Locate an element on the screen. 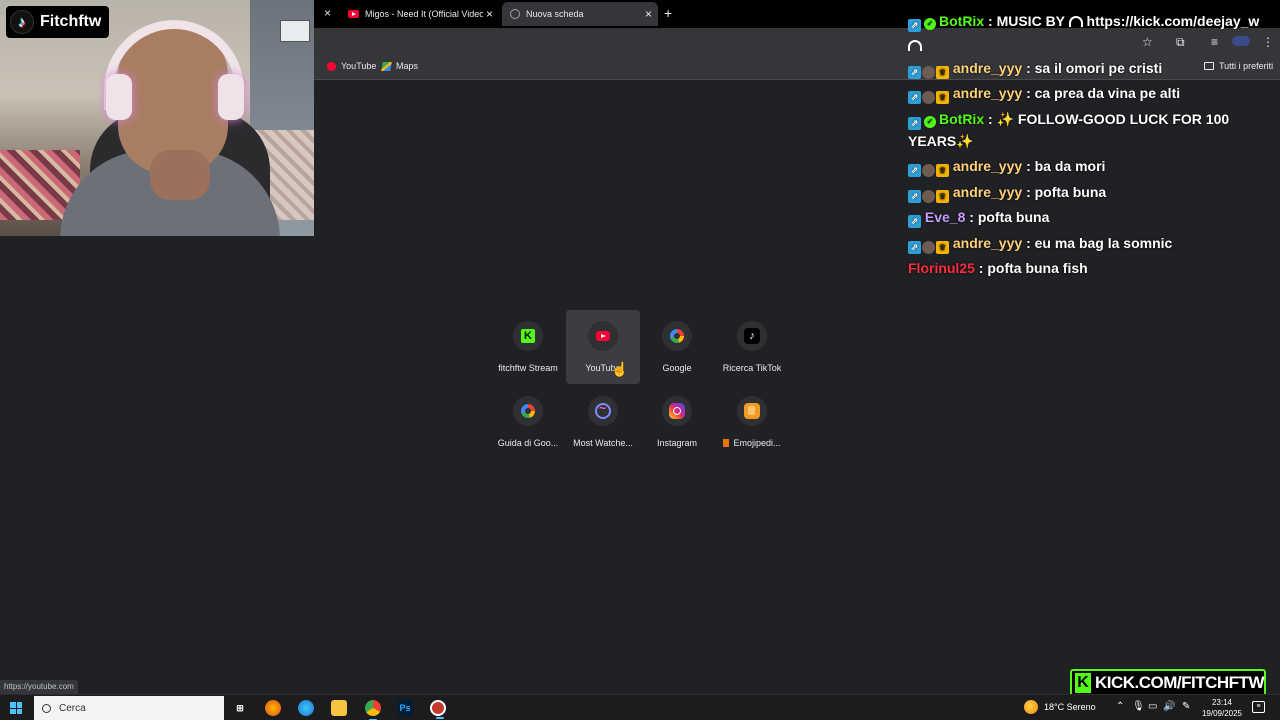 This screenshot has height=720, width=1280. weather-text: 18°C Sereno is located at coordinates (1070, 707).